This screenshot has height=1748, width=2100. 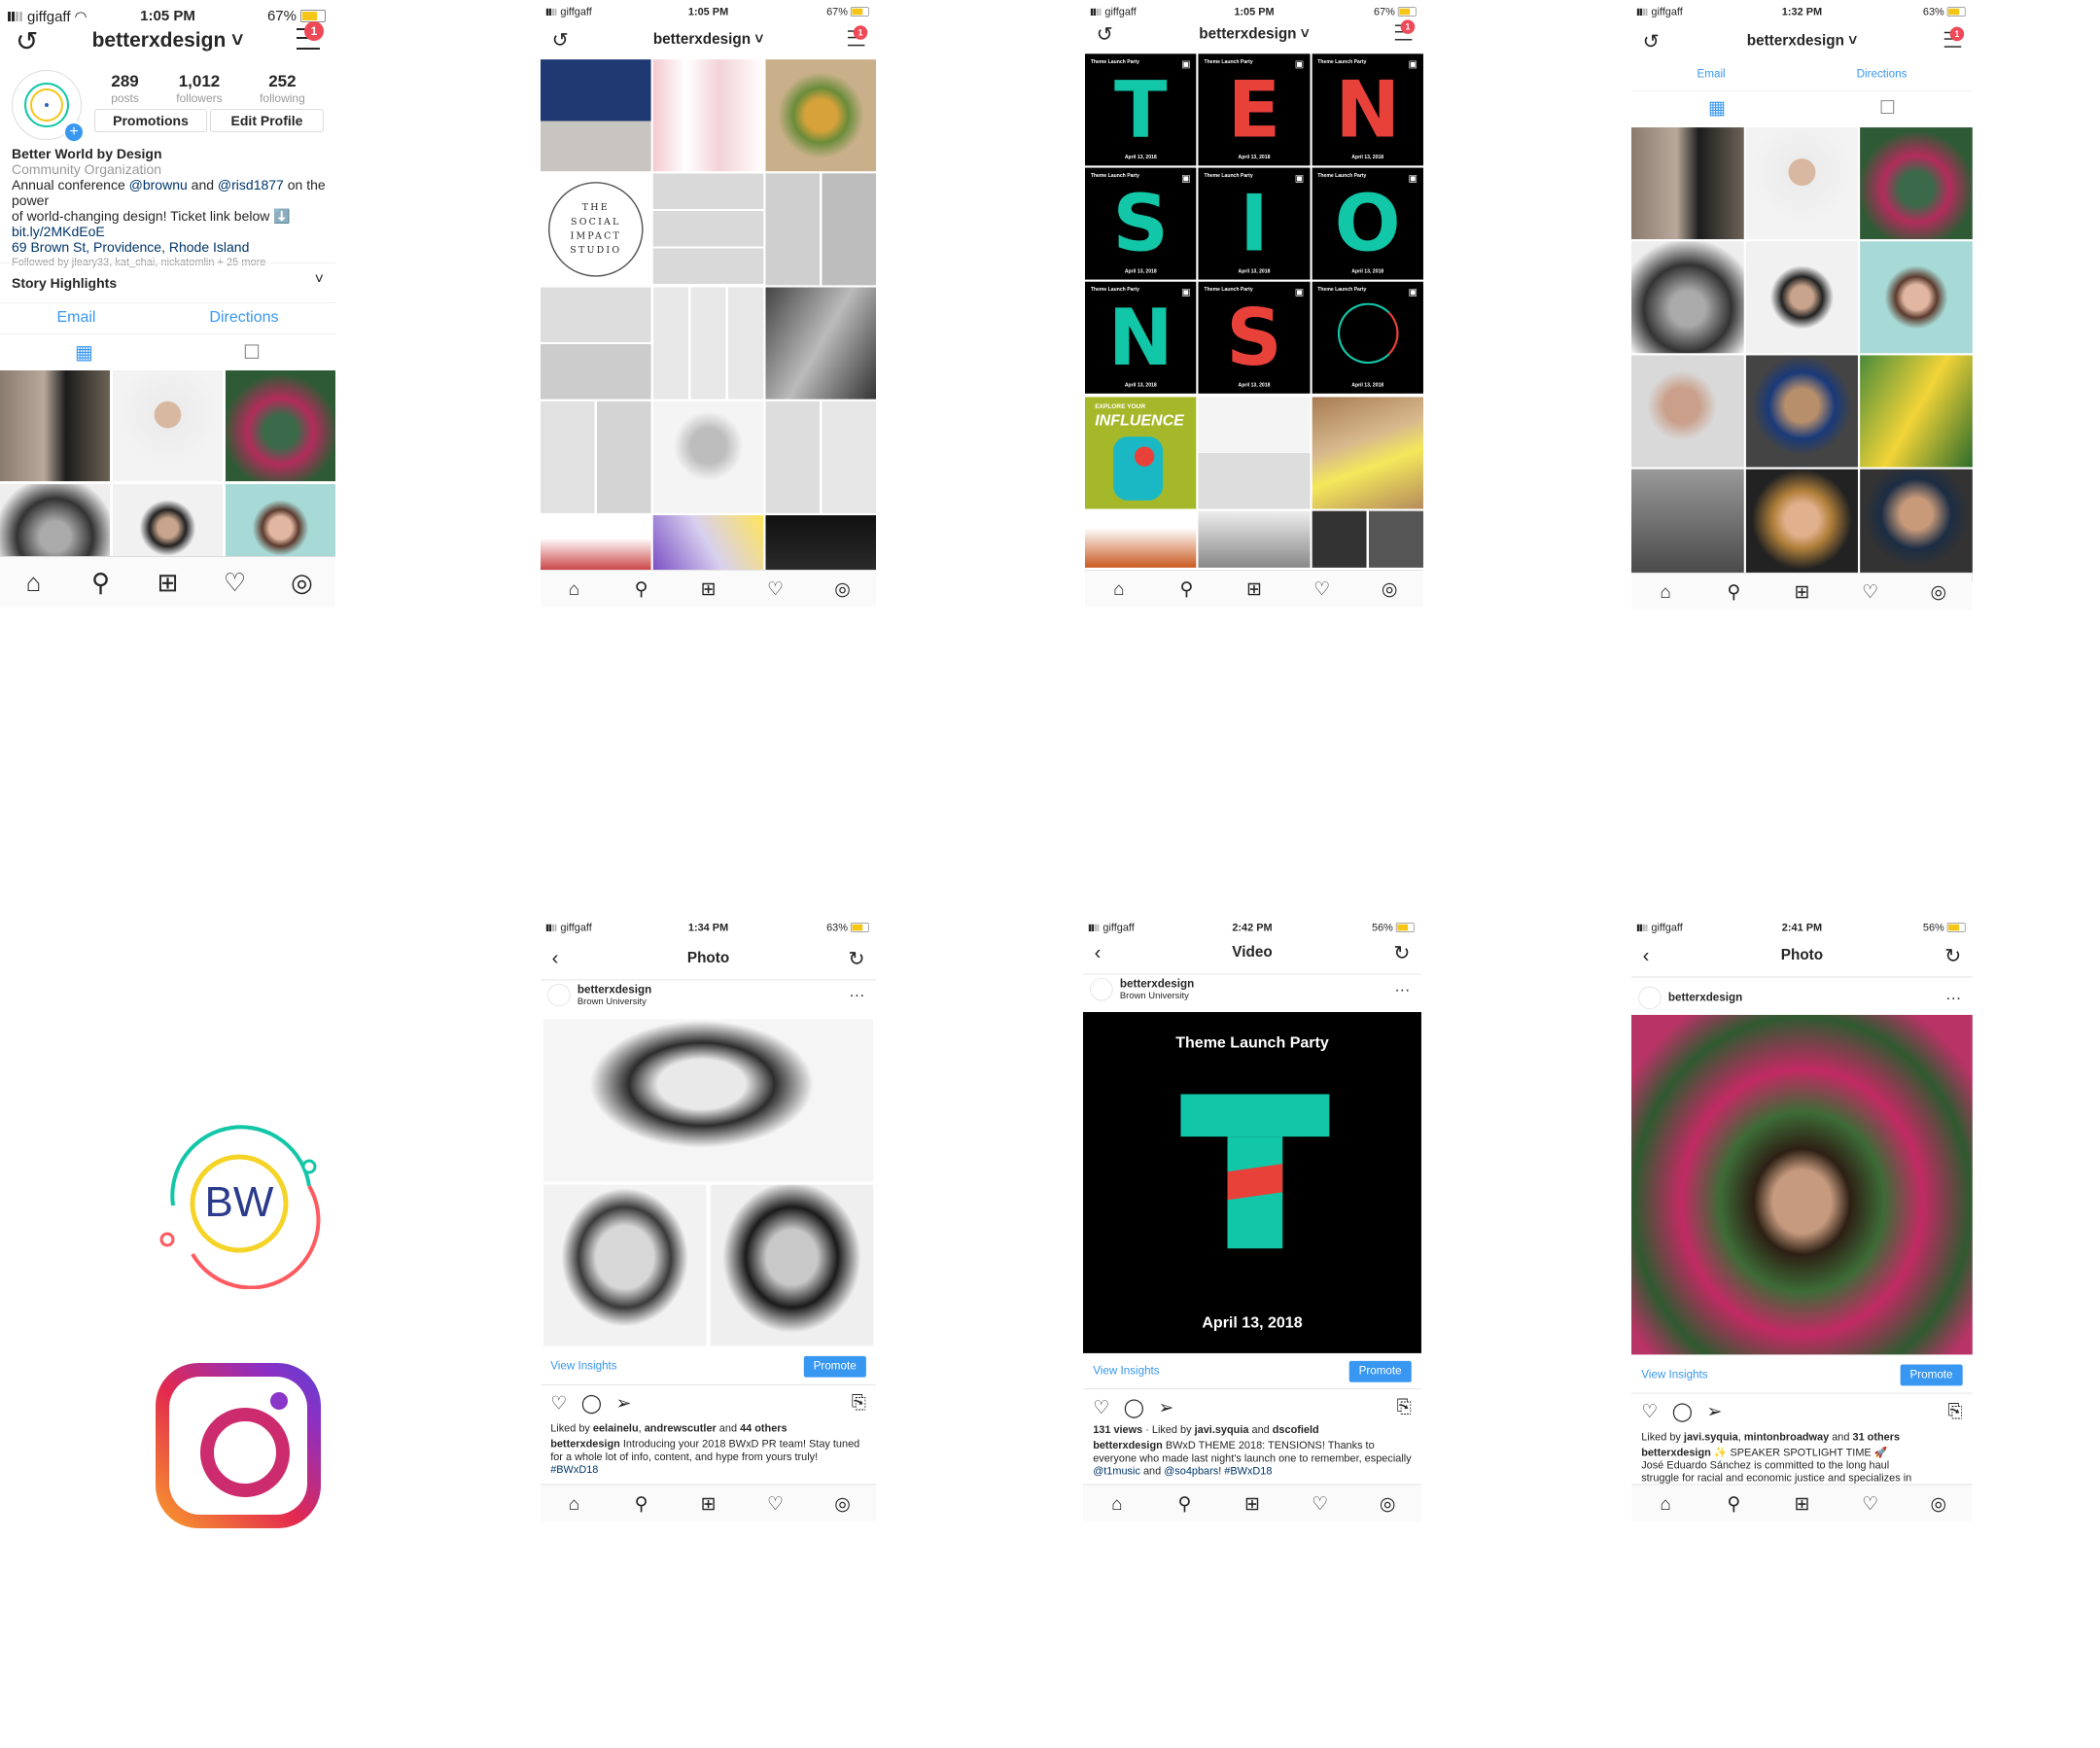 What do you see at coordinates (158, 184) in the screenshot?
I see `mention-link: @brownu` at bounding box center [158, 184].